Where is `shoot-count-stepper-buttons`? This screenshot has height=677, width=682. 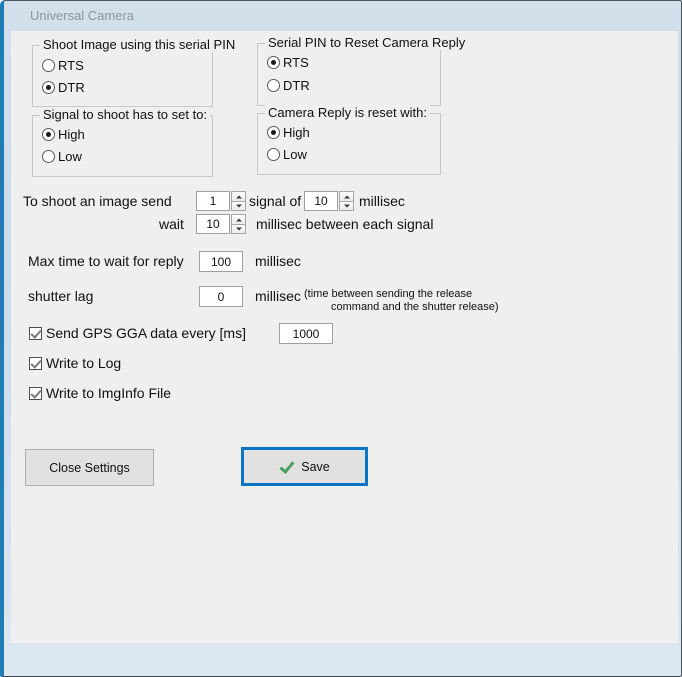 shoot-count-stepper-buttons is located at coordinates (238, 201).